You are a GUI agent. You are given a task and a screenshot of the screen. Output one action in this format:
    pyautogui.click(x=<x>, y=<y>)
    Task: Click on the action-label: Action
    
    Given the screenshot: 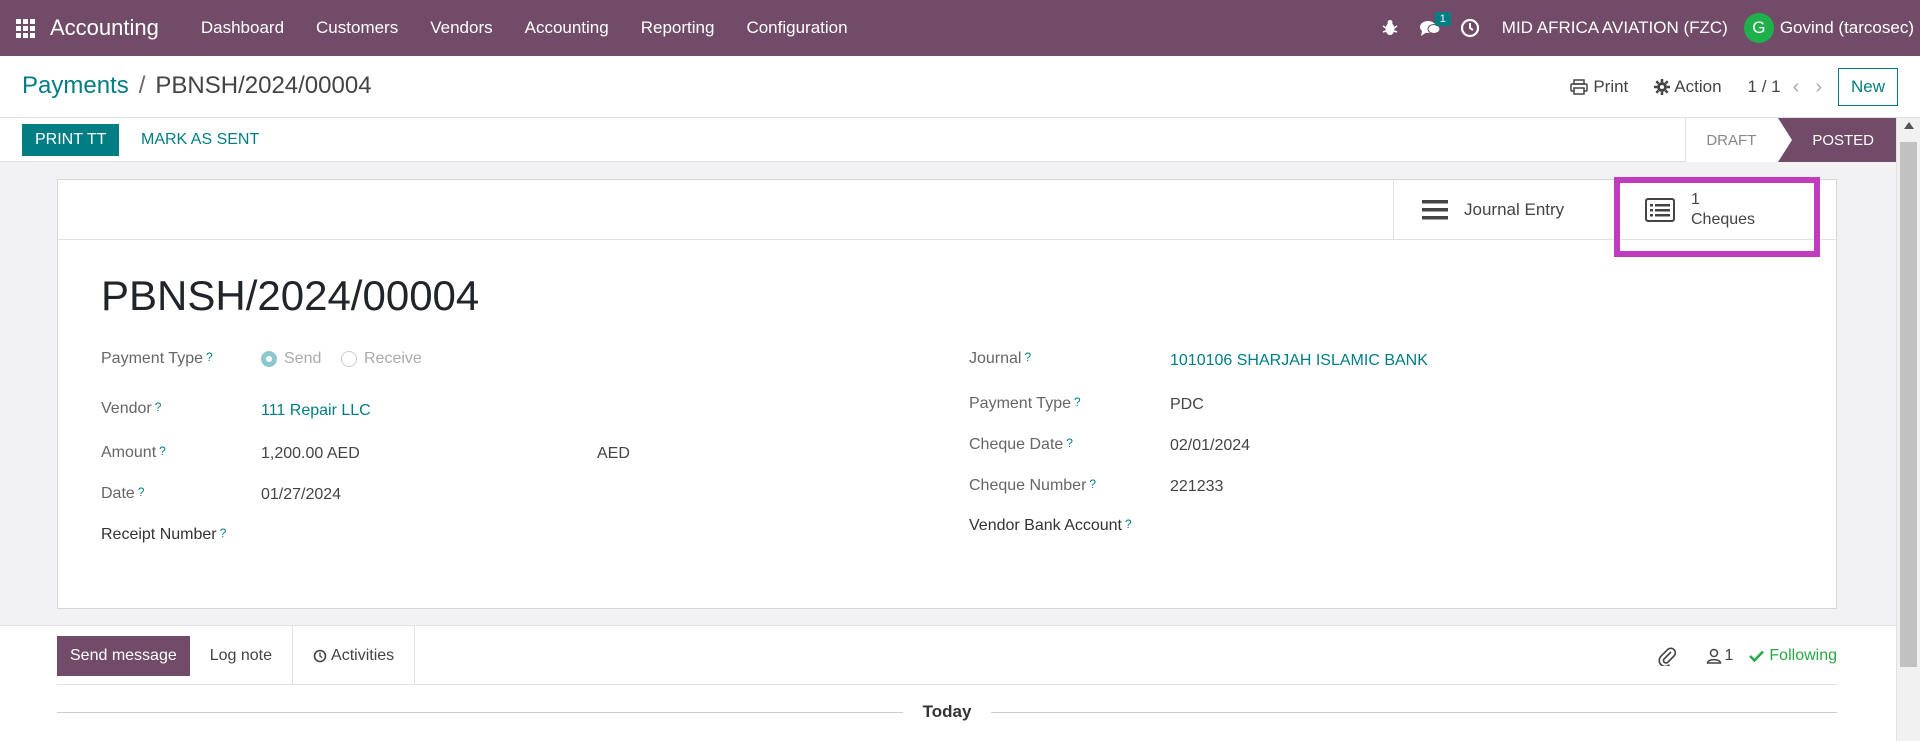 What is the action you would take?
    pyautogui.click(x=1698, y=86)
    